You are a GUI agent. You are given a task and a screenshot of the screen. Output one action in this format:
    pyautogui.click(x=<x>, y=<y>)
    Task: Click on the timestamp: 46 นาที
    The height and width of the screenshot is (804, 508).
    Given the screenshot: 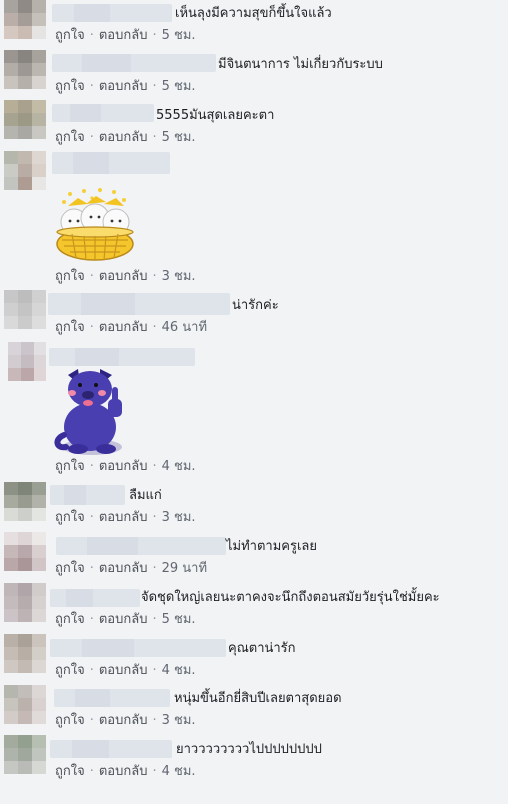 What is the action you would take?
    pyautogui.click(x=184, y=327)
    